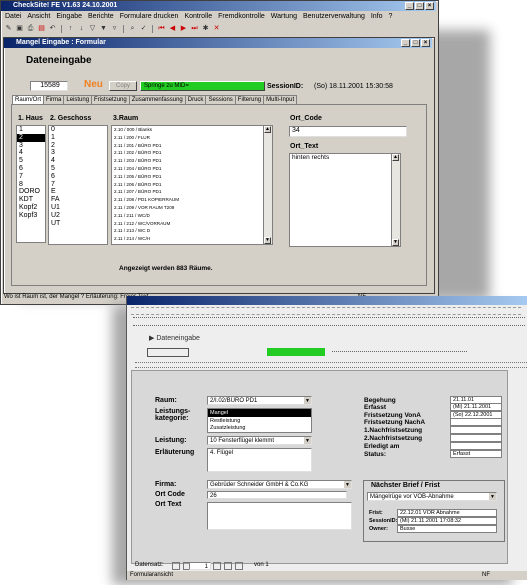 The height and width of the screenshot is (585, 527). I want to click on haus-item: KDT, so click(31, 200).